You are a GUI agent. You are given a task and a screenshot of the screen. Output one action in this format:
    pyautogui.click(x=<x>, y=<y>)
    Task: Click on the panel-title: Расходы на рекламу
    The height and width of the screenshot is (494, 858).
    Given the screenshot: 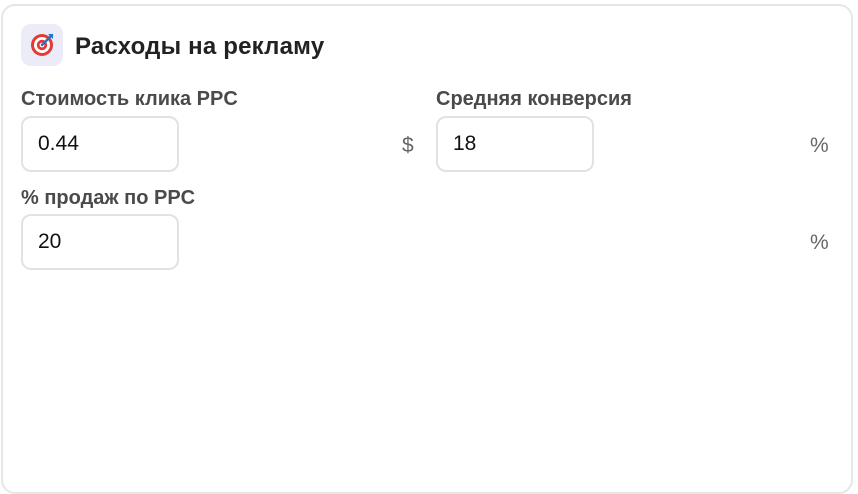 What is the action you would take?
    pyautogui.click(x=200, y=46)
    